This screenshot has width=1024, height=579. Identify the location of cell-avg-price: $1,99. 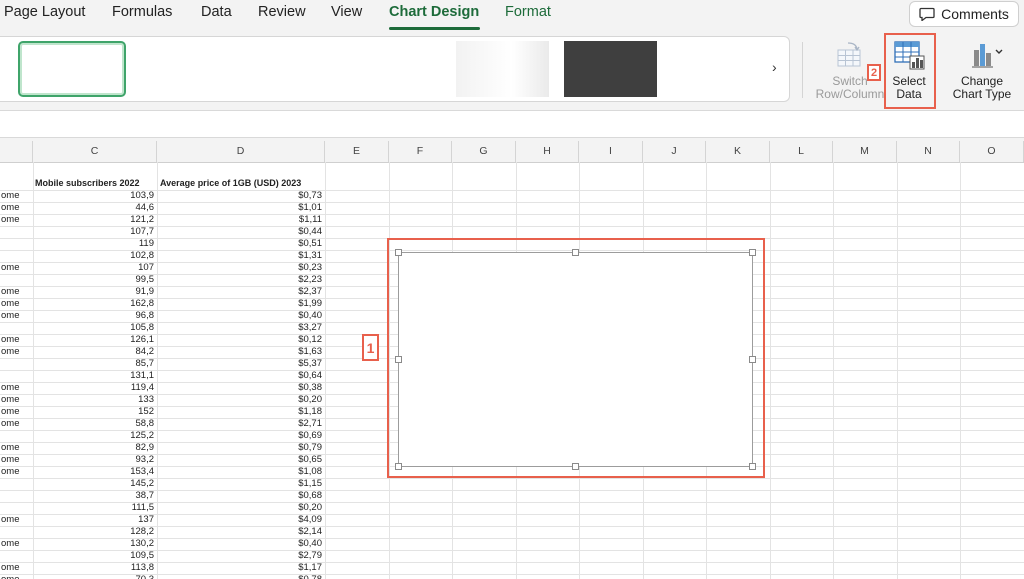
(241, 304).